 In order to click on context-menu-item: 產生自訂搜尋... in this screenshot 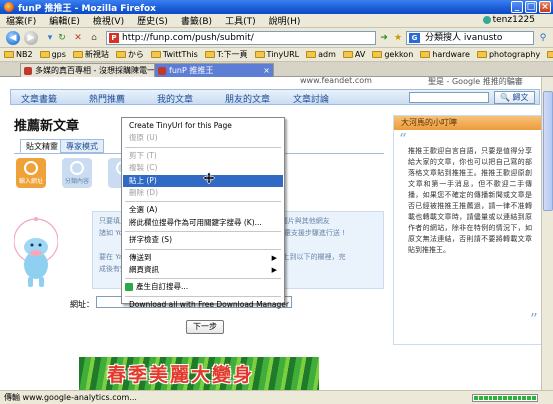, I will do `click(203, 287)`.